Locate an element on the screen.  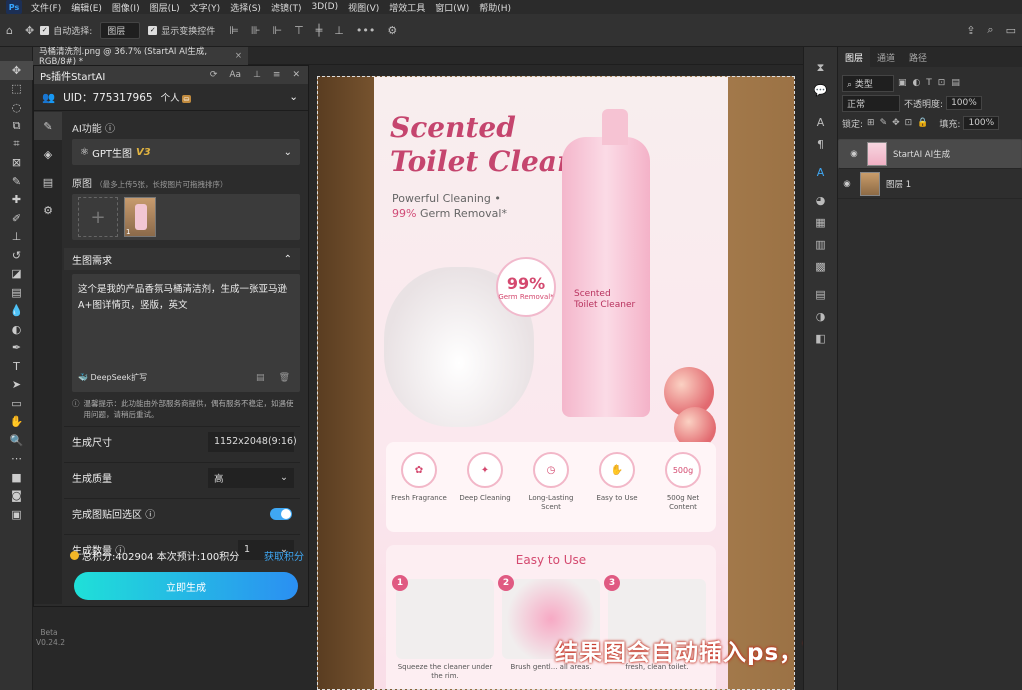
filter-icons: ▣◐T⊡▤ is located at coordinates (932, 83).